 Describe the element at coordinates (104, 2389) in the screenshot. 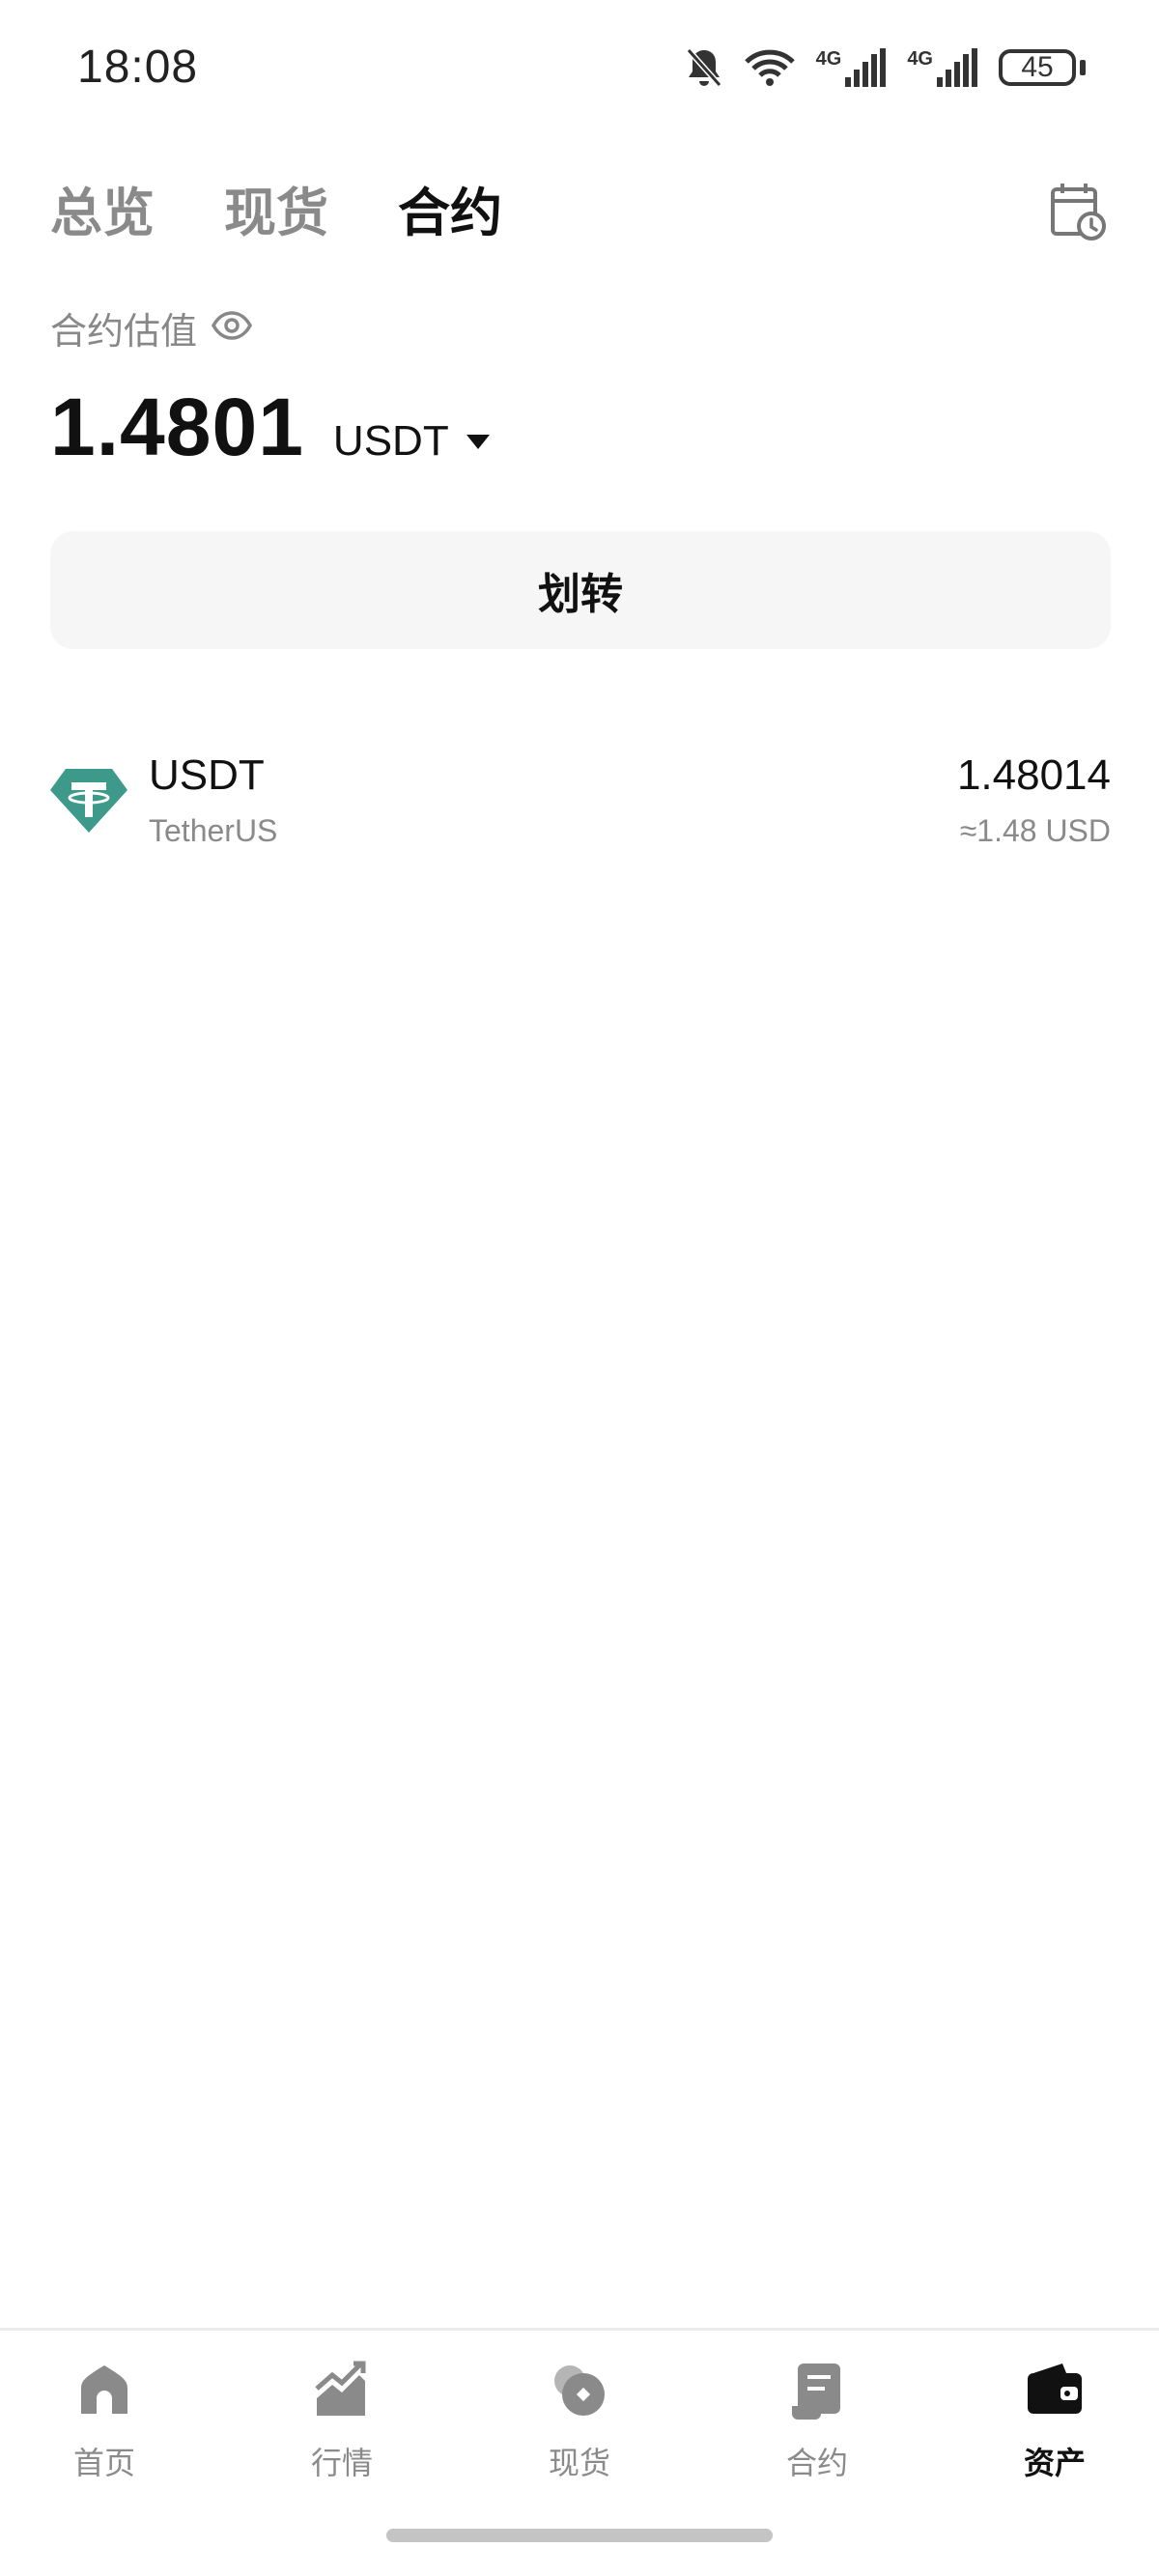

I see `home-icon` at that location.